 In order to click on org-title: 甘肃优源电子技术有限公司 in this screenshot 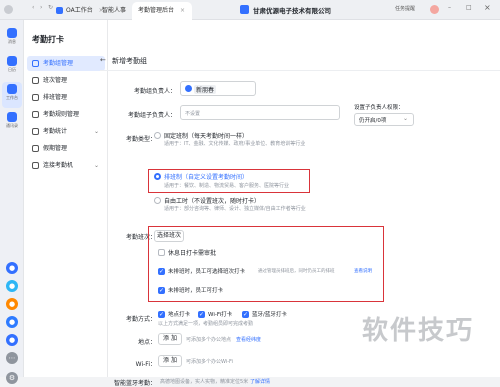, I will do `click(292, 10)`.